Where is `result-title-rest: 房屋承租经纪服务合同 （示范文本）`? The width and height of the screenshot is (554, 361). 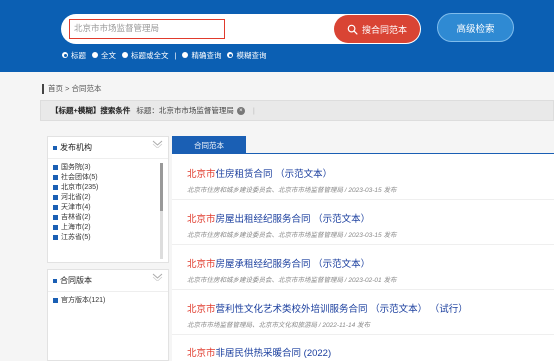 result-title-rest: 房屋承租经纪服务合同 （示范文本） is located at coordinates (293, 264).